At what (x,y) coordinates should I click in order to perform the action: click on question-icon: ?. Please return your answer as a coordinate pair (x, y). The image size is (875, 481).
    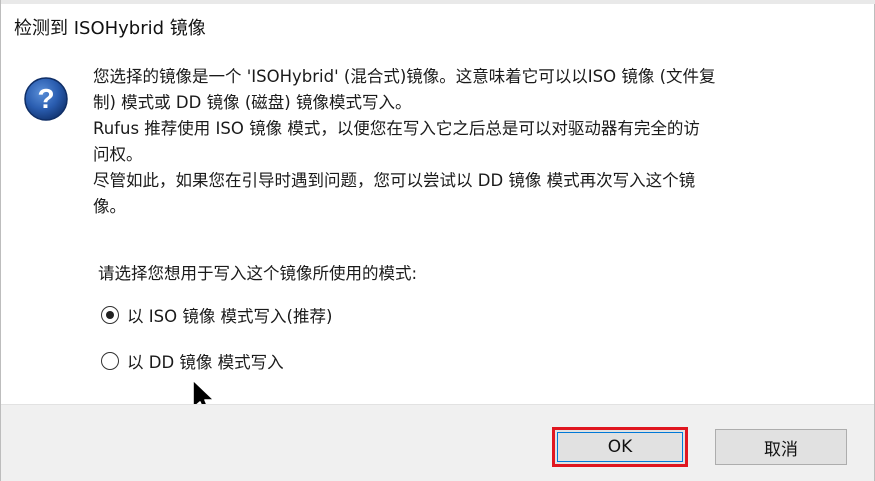
    Looking at the image, I should click on (46, 99).